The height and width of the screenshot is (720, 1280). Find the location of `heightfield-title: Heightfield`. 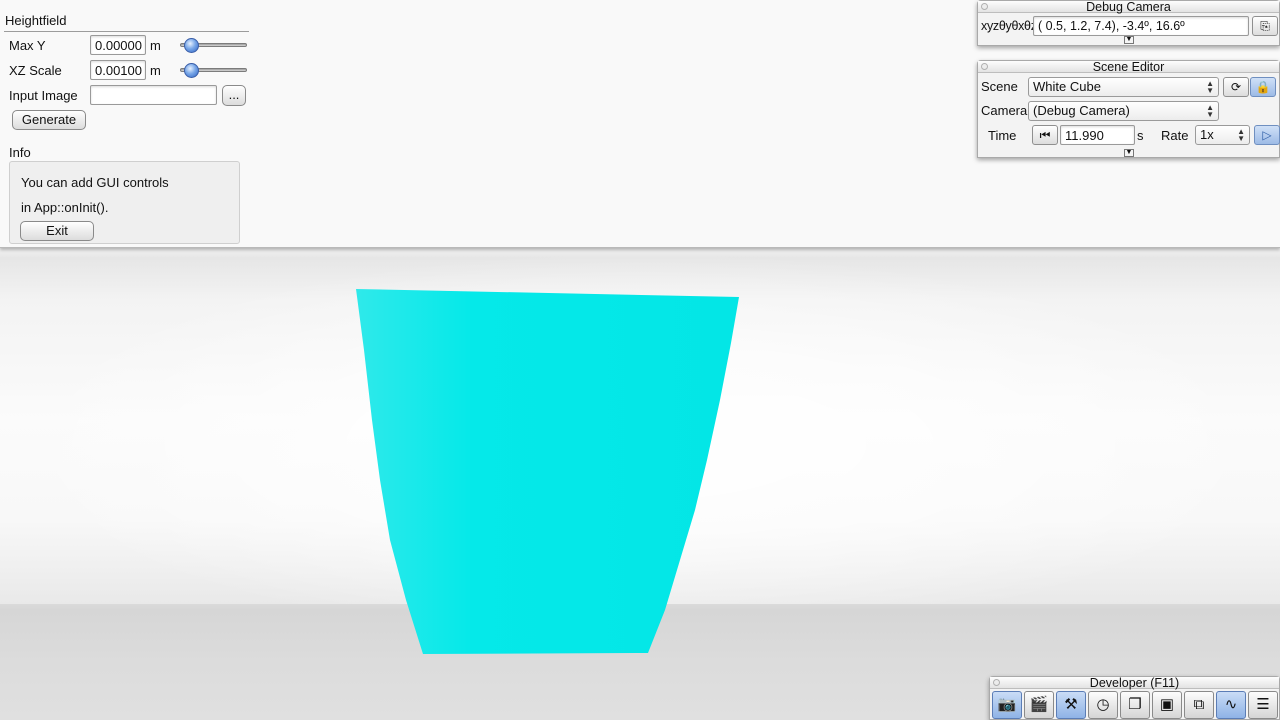

heightfield-title: Heightfield is located at coordinates (36, 20).